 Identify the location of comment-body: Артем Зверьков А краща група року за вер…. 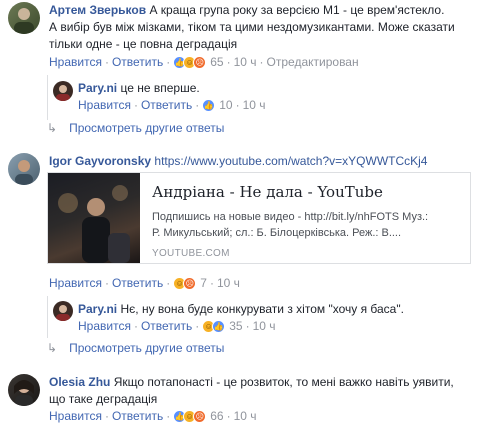
(267, 27).